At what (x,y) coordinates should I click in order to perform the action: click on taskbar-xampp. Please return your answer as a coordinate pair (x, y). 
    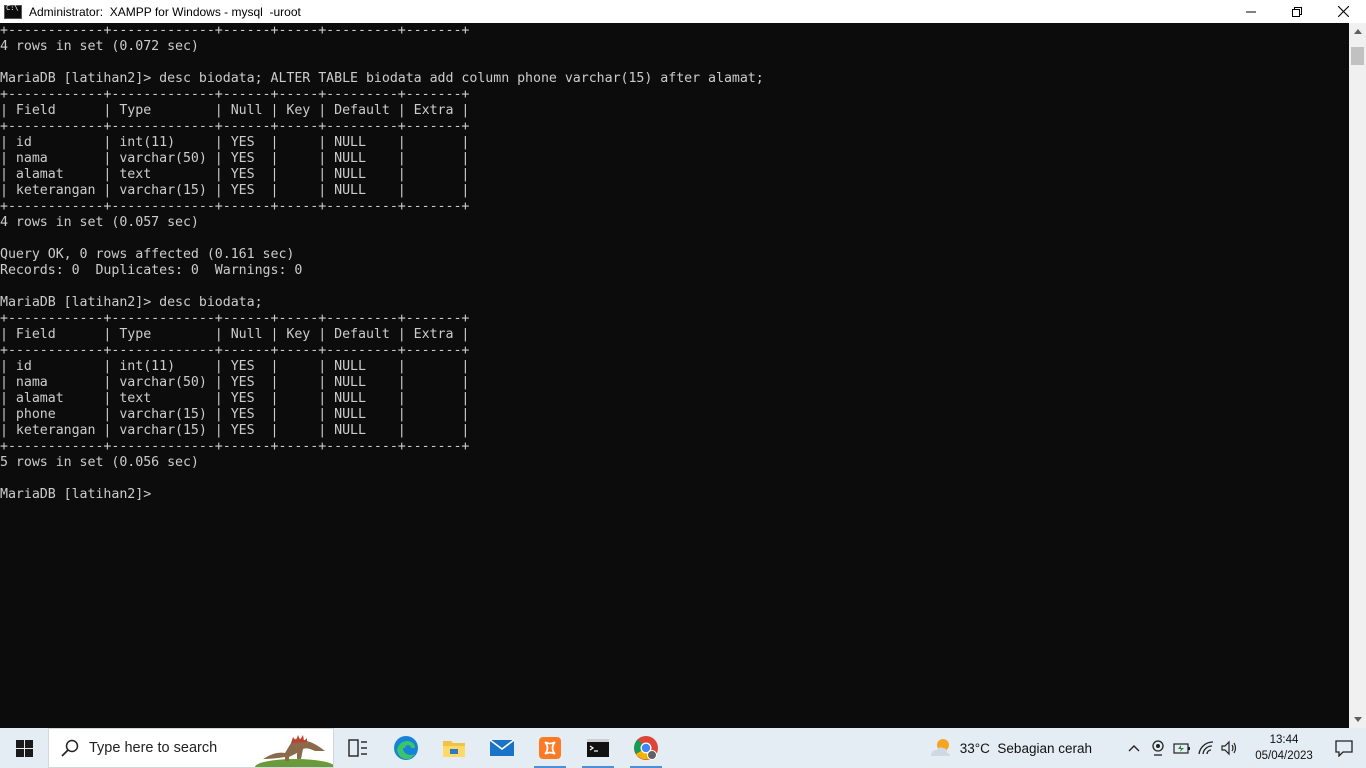
    Looking at the image, I should click on (550, 748).